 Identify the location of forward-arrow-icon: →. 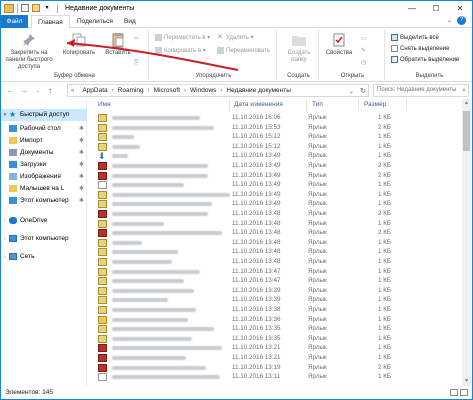
(24, 91).